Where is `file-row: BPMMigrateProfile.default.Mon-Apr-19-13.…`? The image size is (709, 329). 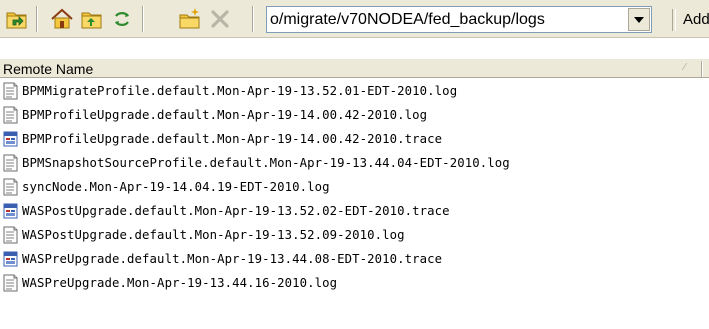
file-row: BPMMigrateProfile.default.Mon-Apr-19-13.… is located at coordinates (354, 91).